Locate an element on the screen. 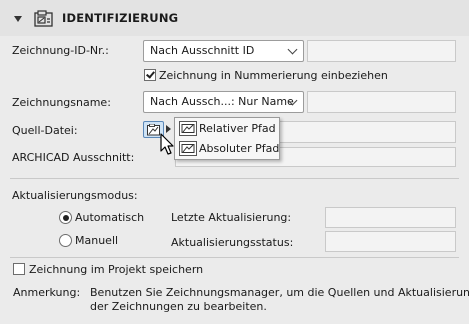 This screenshot has height=324, width=469. mouse-cursor-icon is located at coordinates (169, 145).